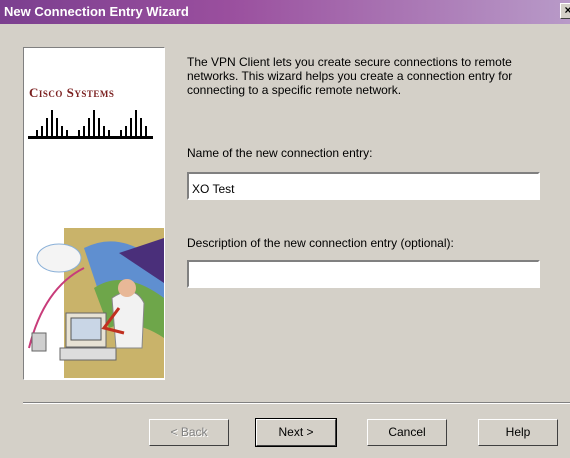 This screenshot has width=570, height=458. I want to click on wizard-illustration, so click(96, 303).